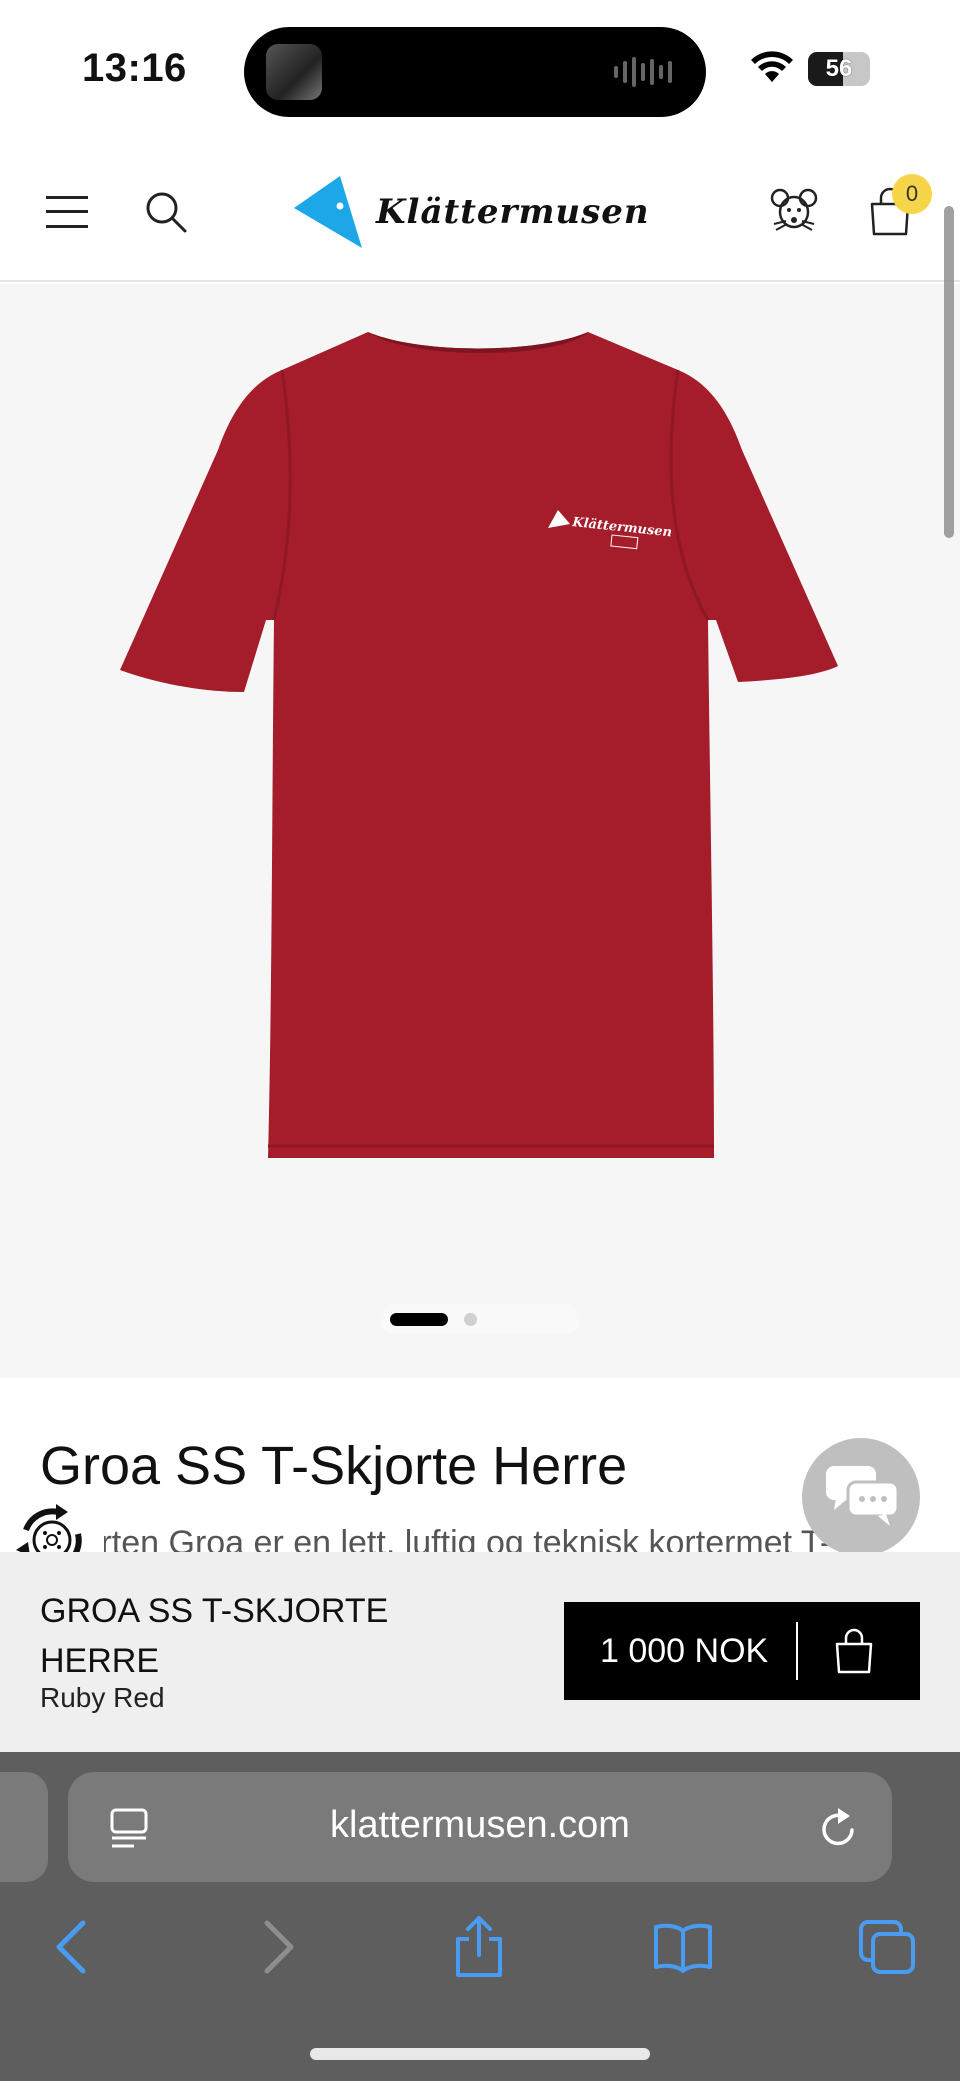 This screenshot has height=2081, width=960. I want to click on buy-button-divider, so click(797, 1651).